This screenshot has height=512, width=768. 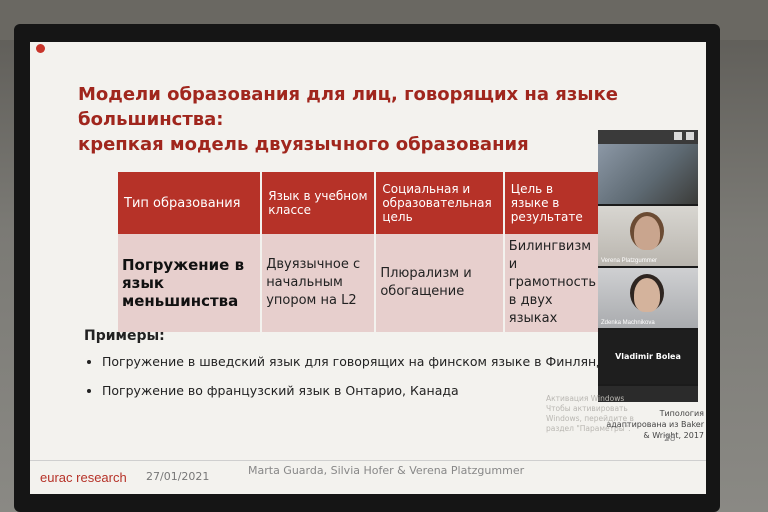 What do you see at coordinates (190, 283) in the screenshot?
I see `table-cell: Погружение в язык меньшинства` at bounding box center [190, 283].